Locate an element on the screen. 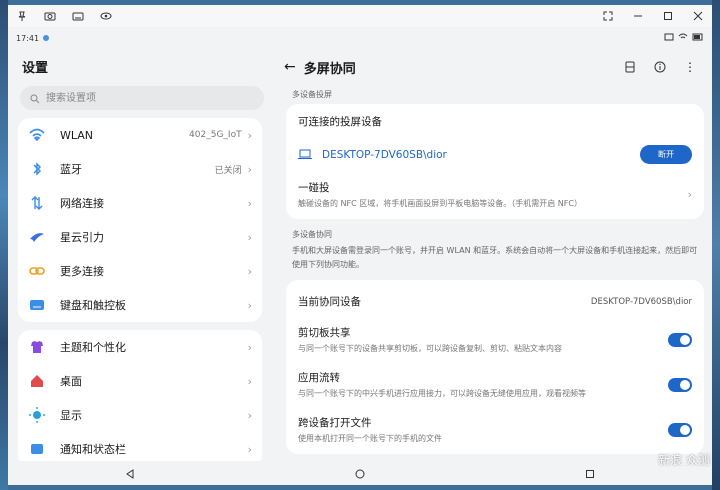 Image resolution: width=720 pixels, height=490 pixels. sidebar-item-label: 显示 is located at coordinates (71, 415).